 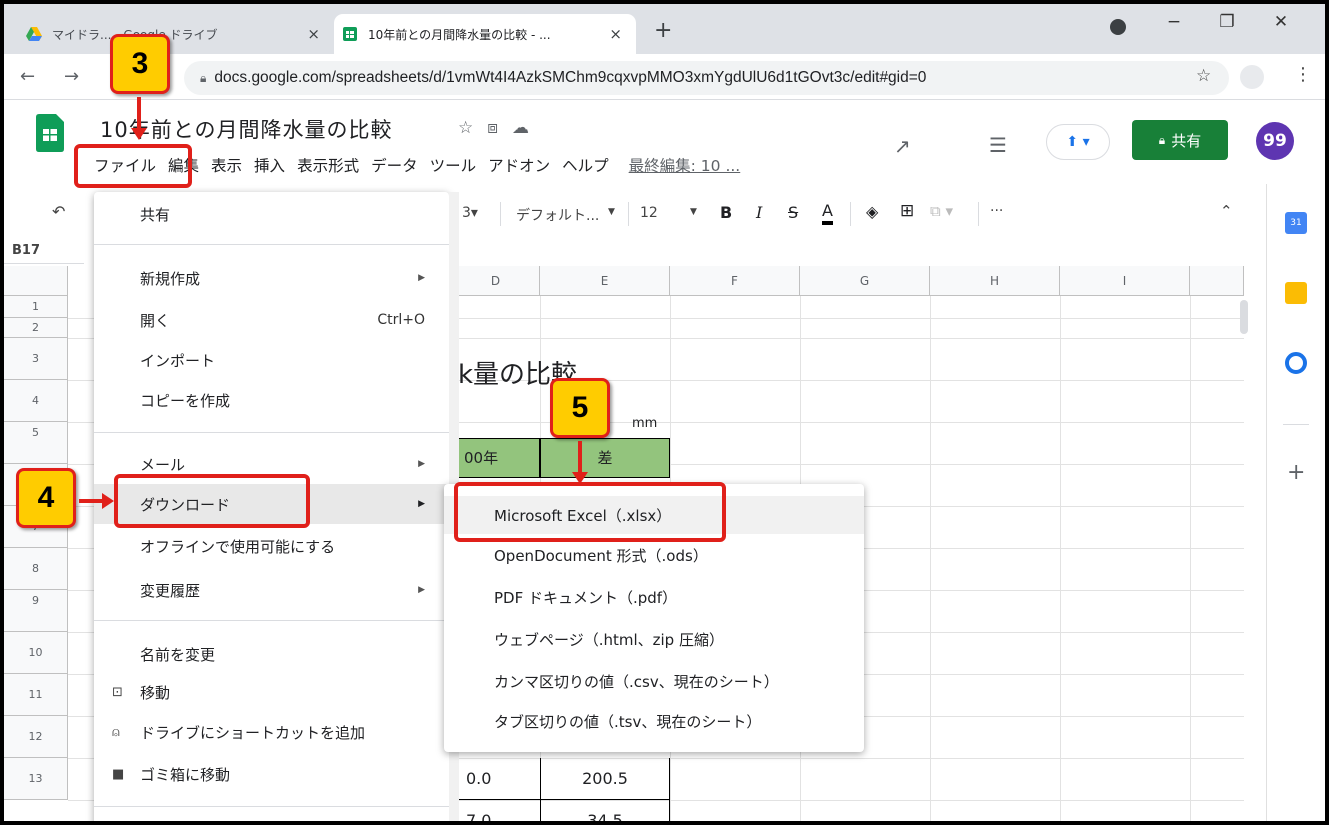 I want to click on menu-item-move: ⊡ 移動, so click(x=271, y=692).